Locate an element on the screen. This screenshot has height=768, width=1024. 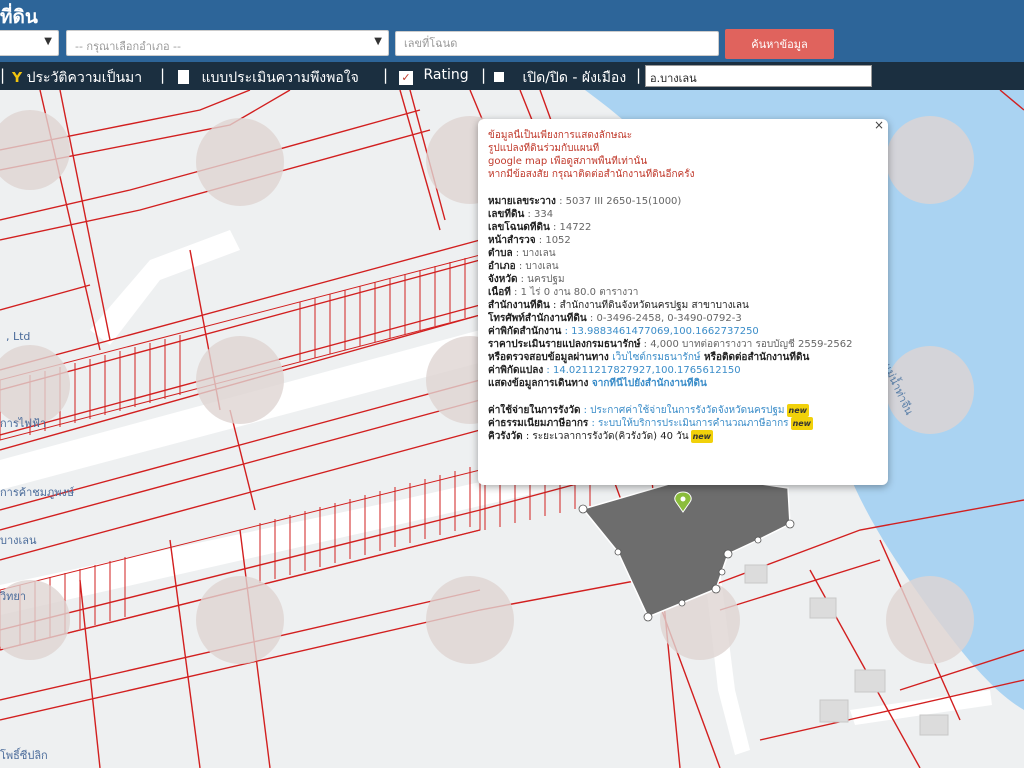
field-label: ค่าธรรมเนียมภาษีอากร is located at coordinates (538, 423).